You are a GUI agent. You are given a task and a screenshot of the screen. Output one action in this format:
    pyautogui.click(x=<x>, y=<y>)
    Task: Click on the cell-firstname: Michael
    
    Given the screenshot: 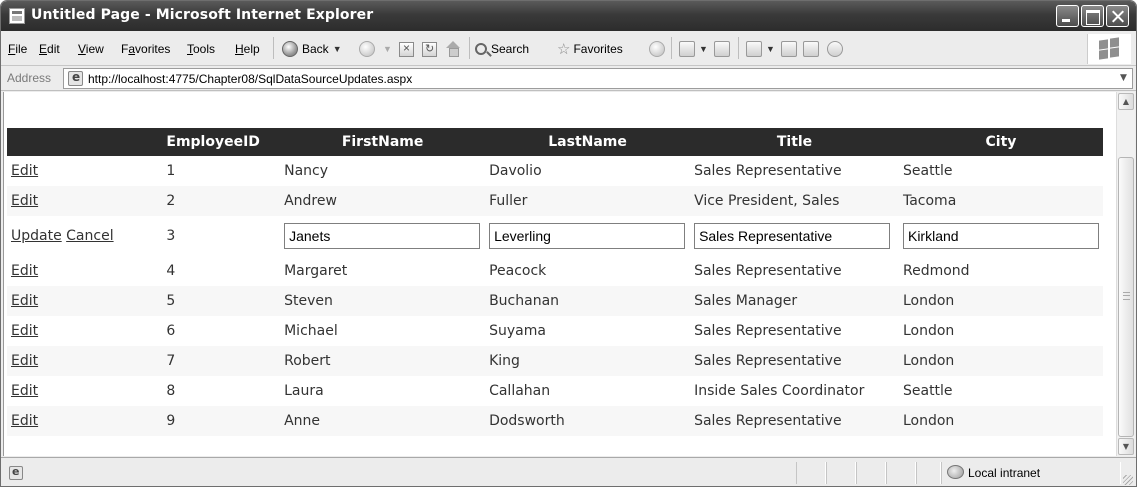 What is the action you would take?
    pyautogui.click(x=311, y=331)
    